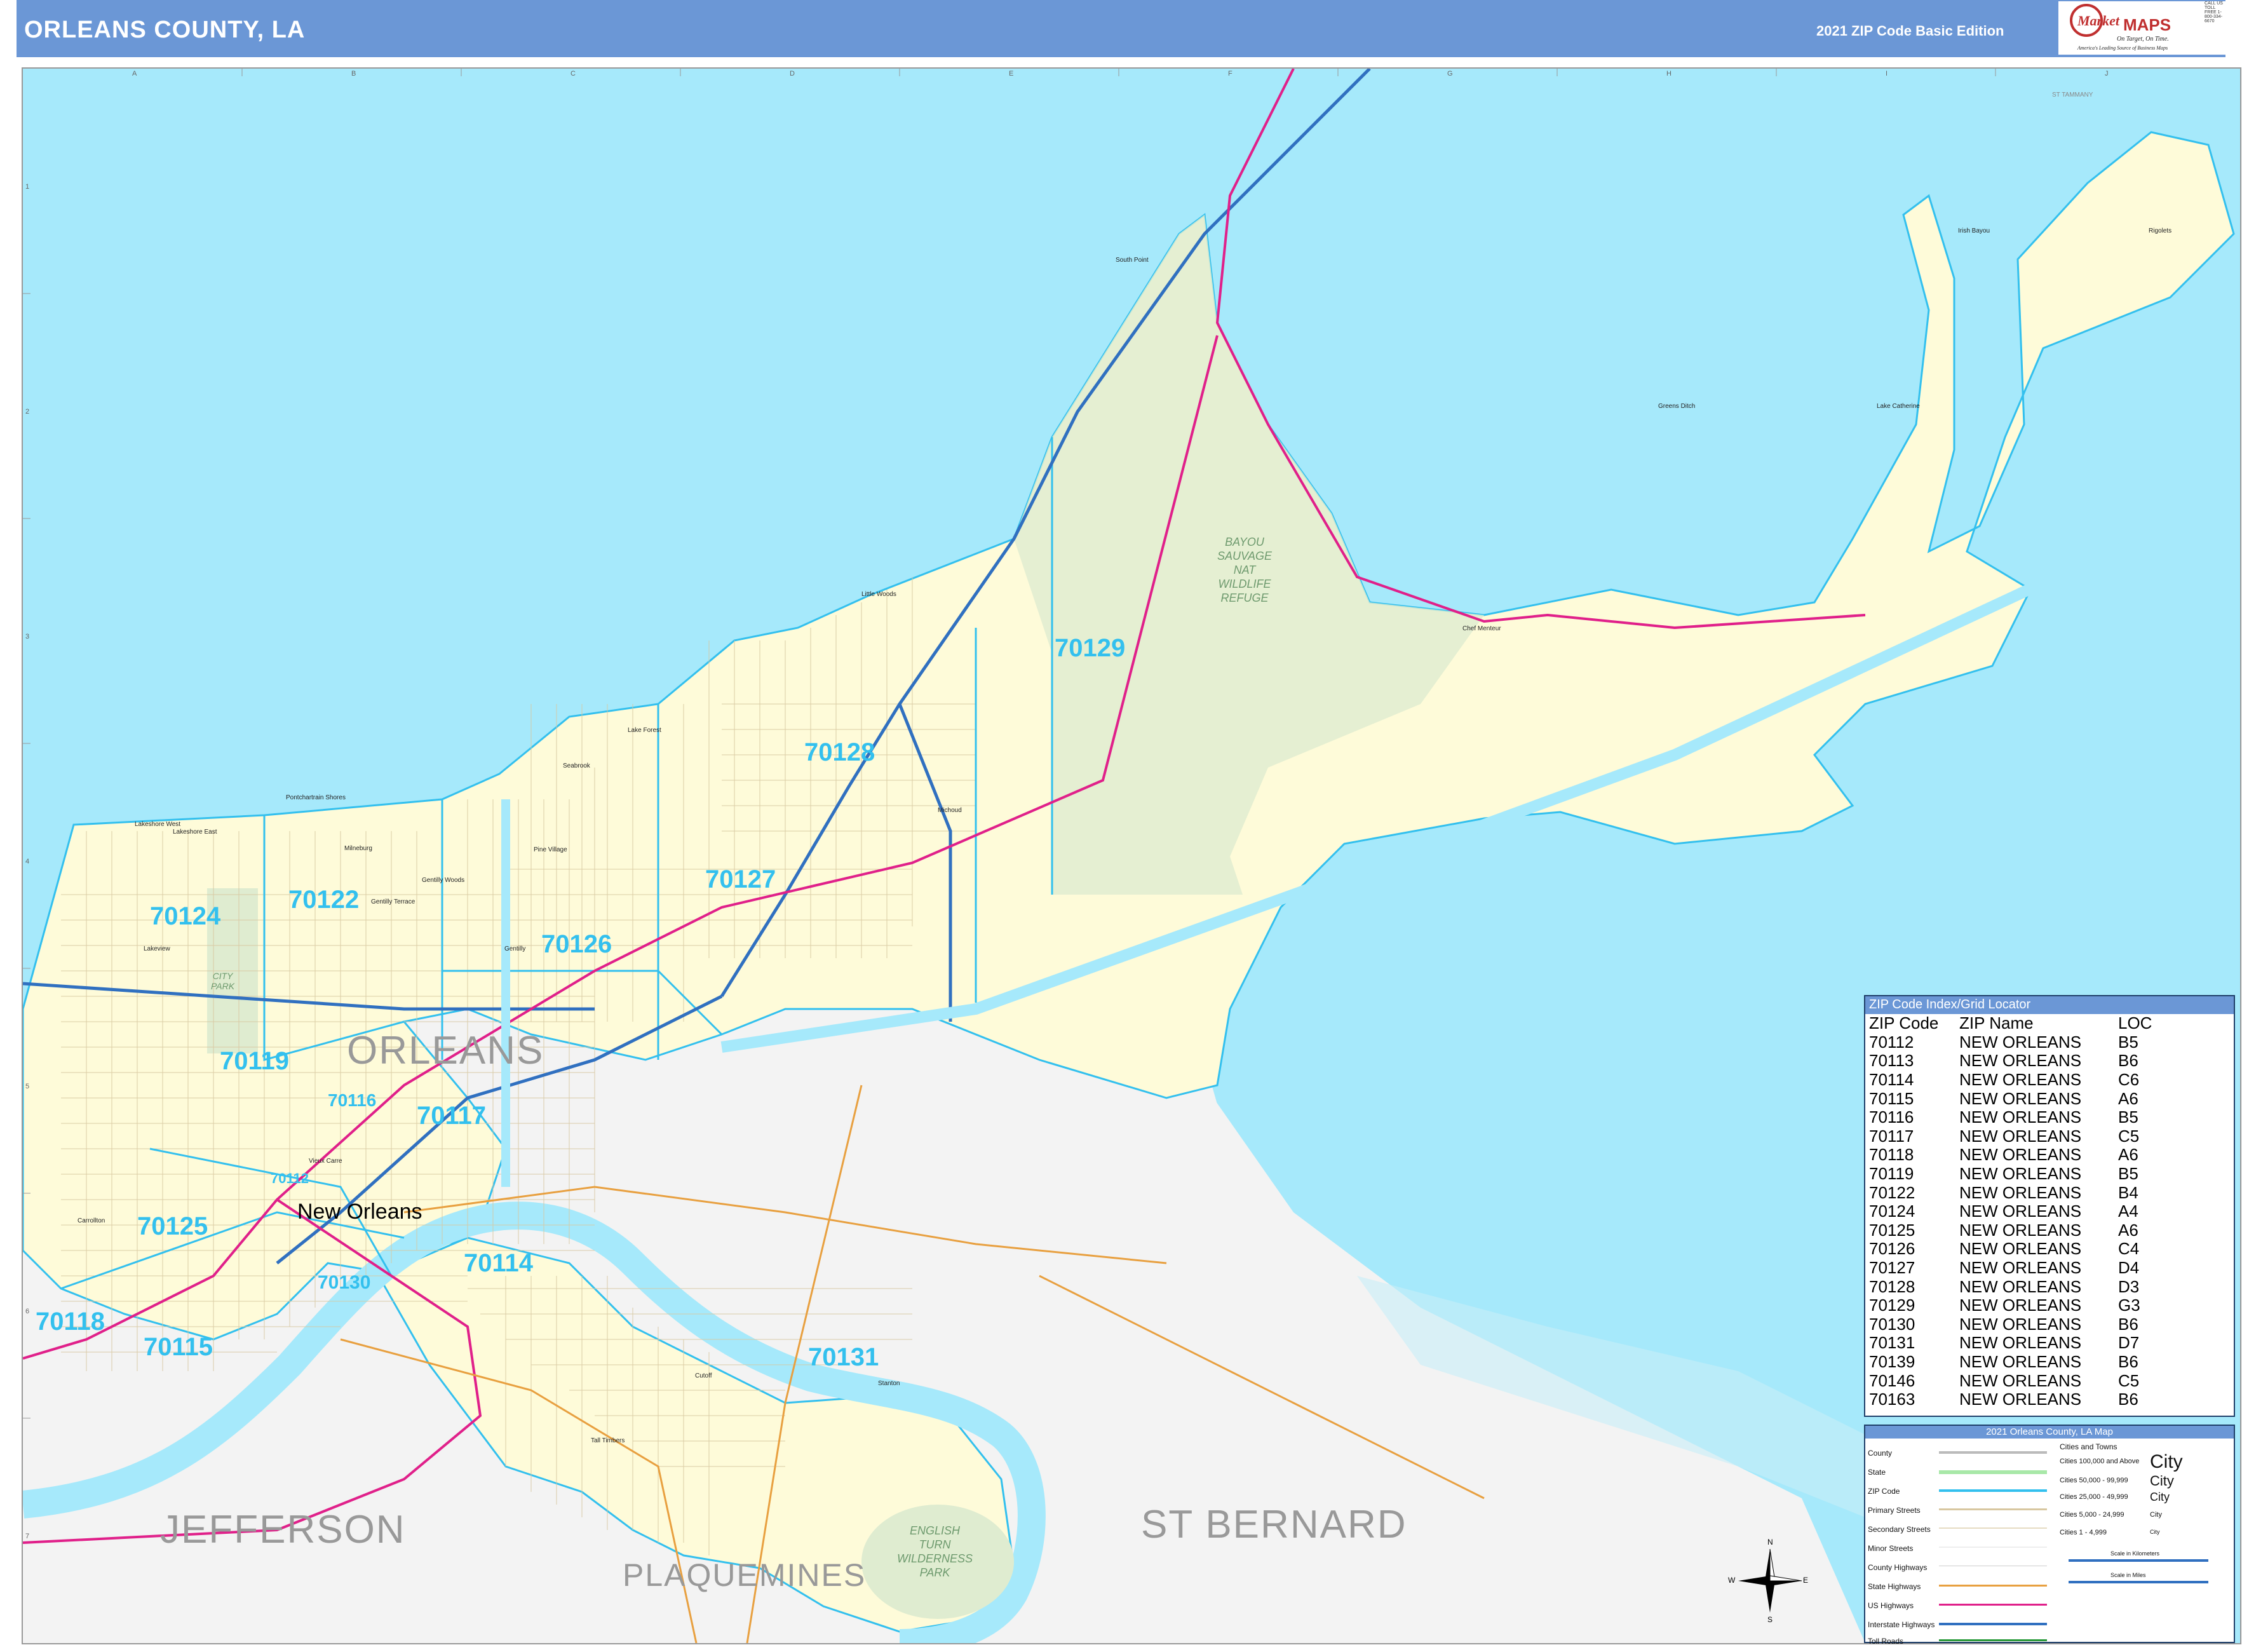 The width and height of the screenshot is (2242, 1652). Describe the element at coordinates (2010, 1324) in the screenshot. I see `zip-index-row: 70130 NEW ORLEANS B6` at that location.